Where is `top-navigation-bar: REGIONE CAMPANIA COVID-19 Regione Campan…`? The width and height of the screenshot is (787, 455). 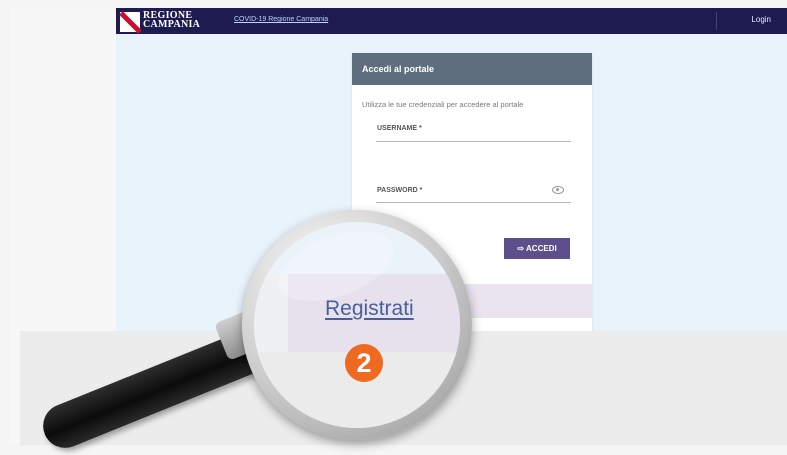
top-navigation-bar: REGIONE CAMPANIA COVID-19 Regione Campan… is located at coordinates (451, 21).